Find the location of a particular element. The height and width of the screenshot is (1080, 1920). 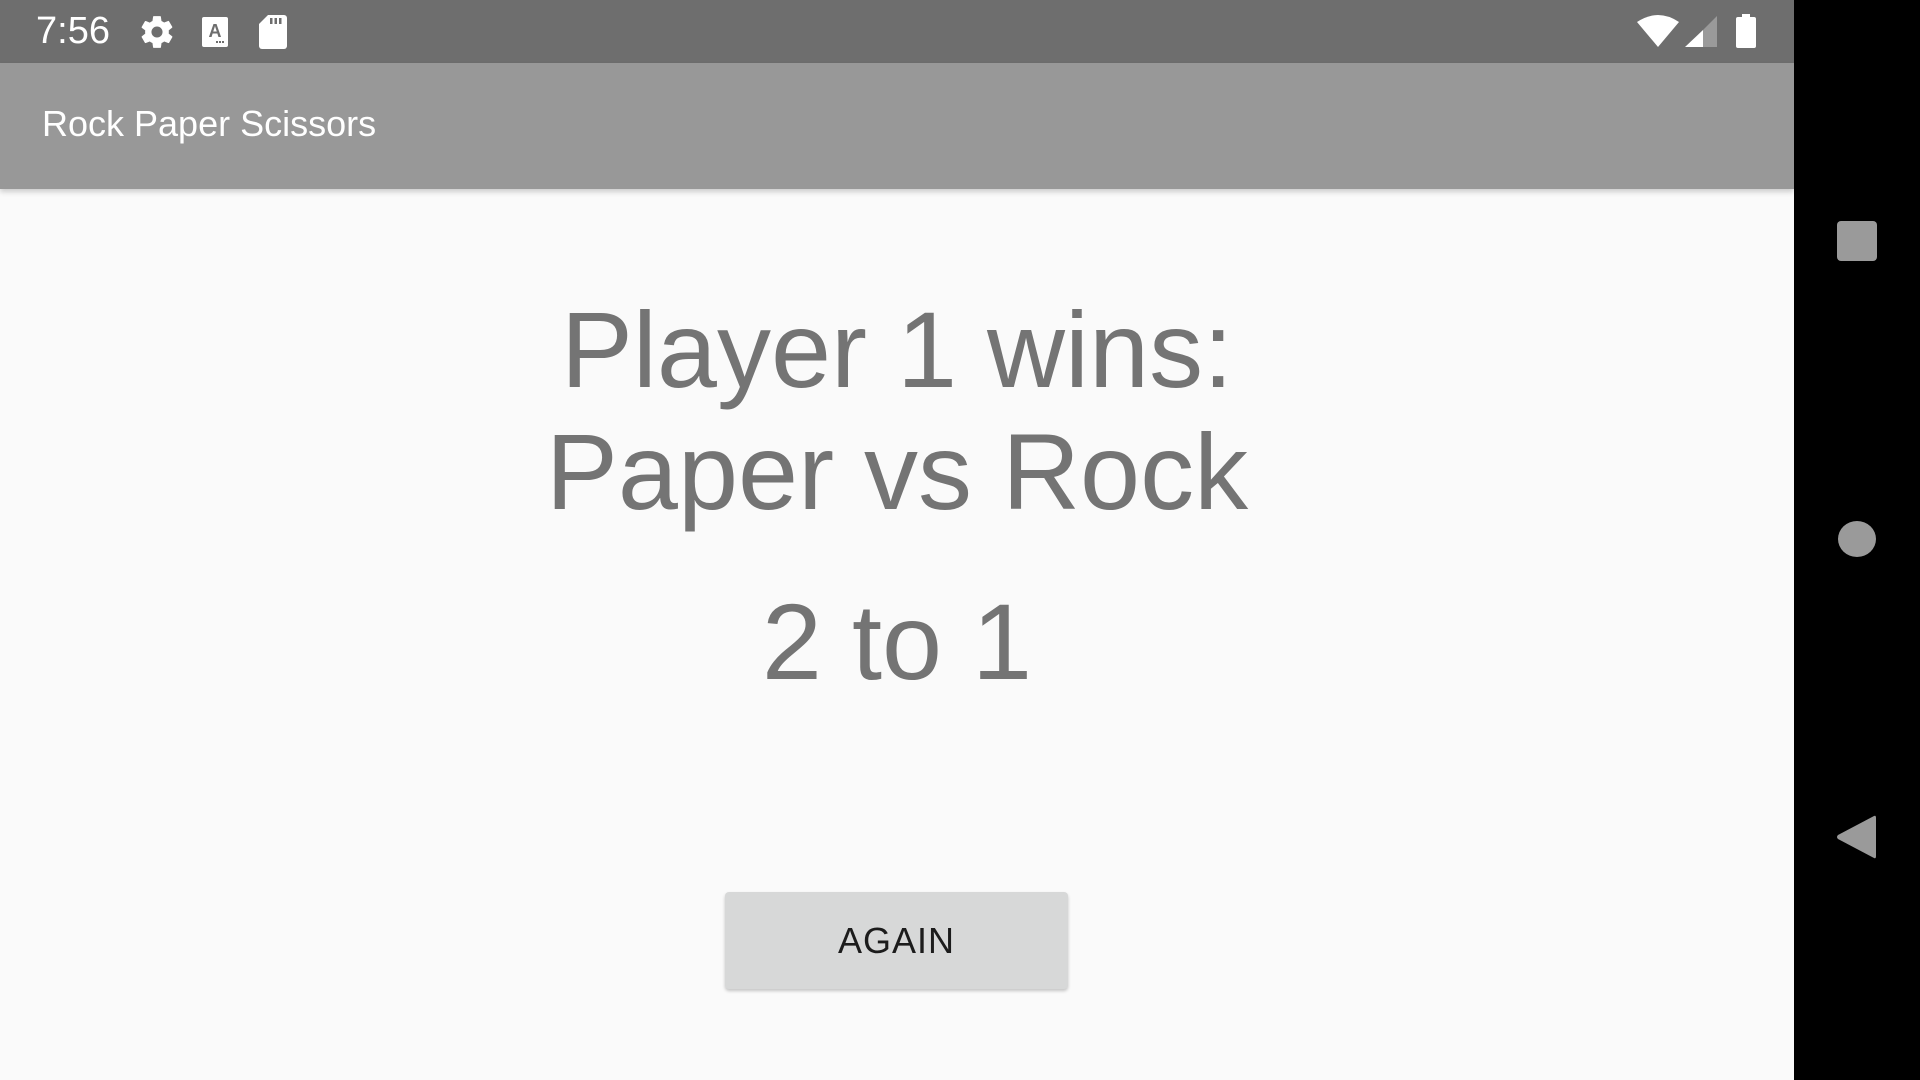

status-clock: 7:56 is located at coordinates (73, 31).